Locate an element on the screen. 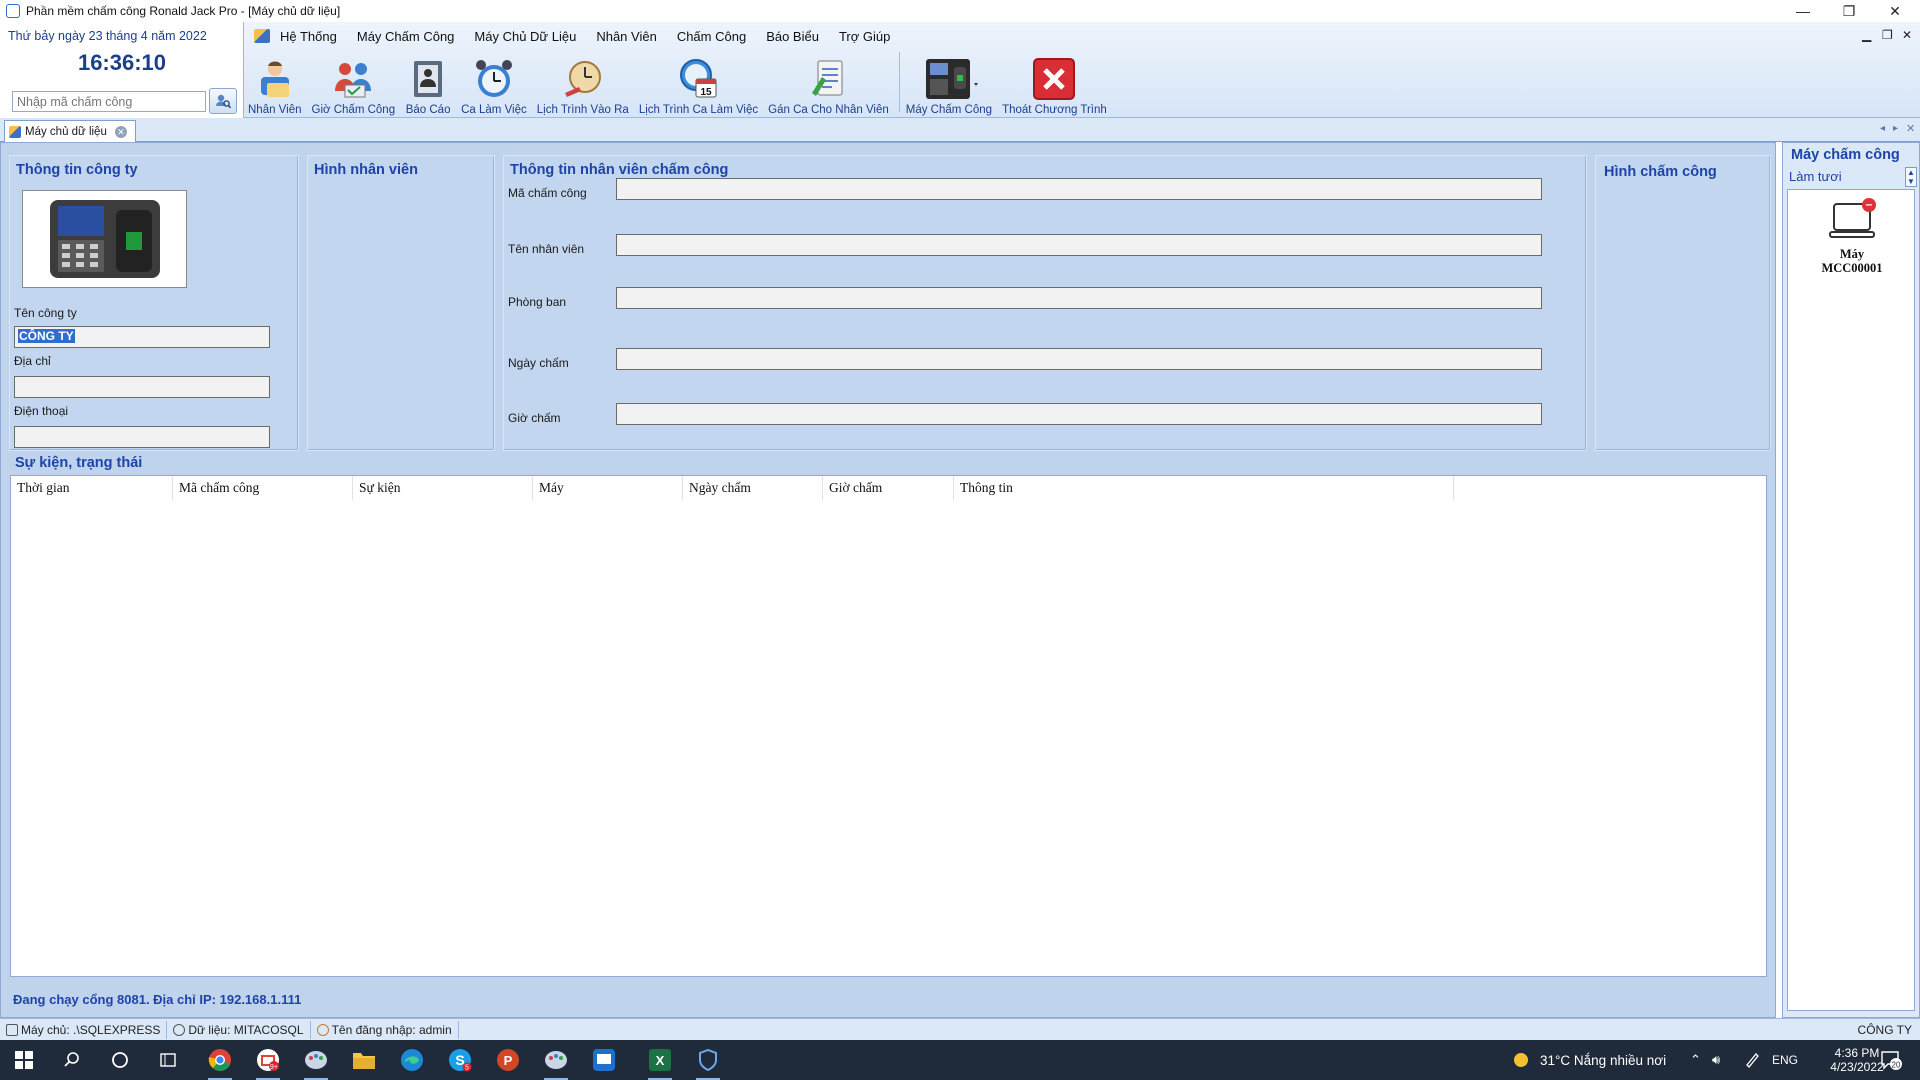  attendance-photo-group: Hình chấm công is located at coordinates (1683, 303).